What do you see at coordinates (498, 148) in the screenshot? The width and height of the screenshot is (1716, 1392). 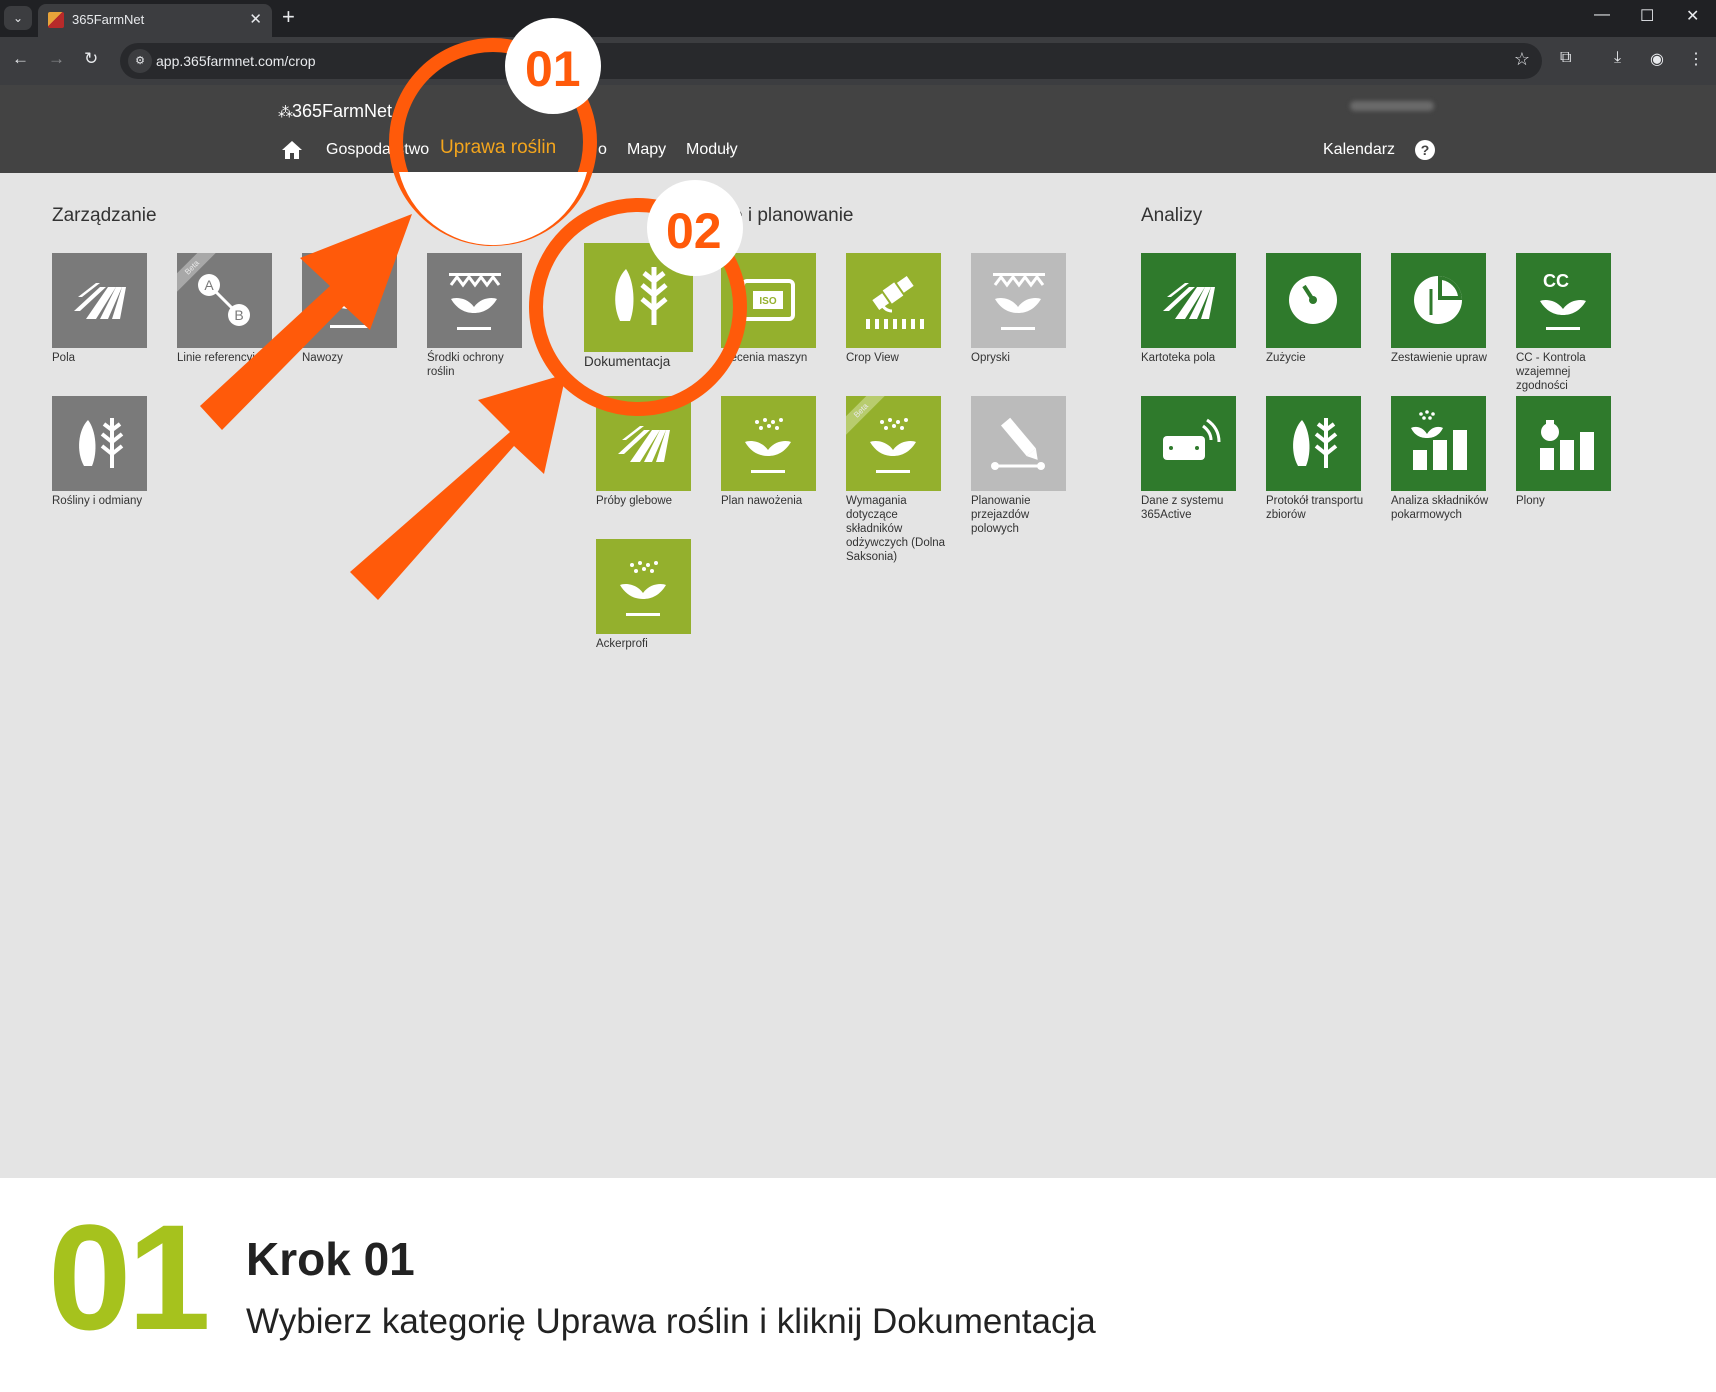 I see `menu-uprawa-roslin: Uprawa roślin` at bounding box center [498, 148].